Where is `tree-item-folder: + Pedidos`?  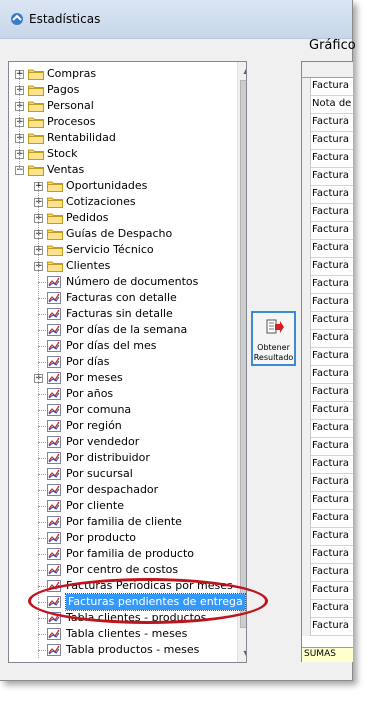 tree-item-folder: + Pedidos is located at coordinates (123, 218).